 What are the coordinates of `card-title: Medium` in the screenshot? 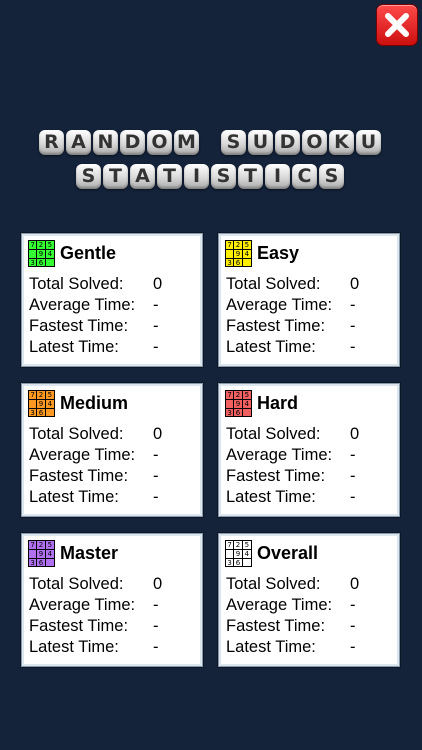 It's located at (94, 403).